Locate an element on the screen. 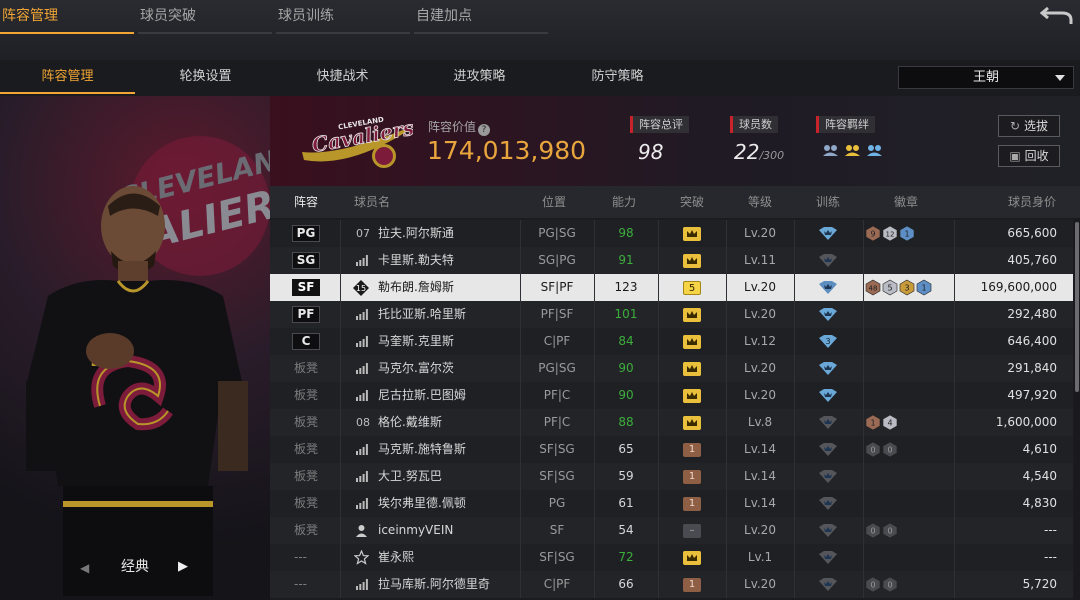 This screenshot has height=600, width=1080. subtab-offense: 进攻策略 is located at coordinates (479, 77).